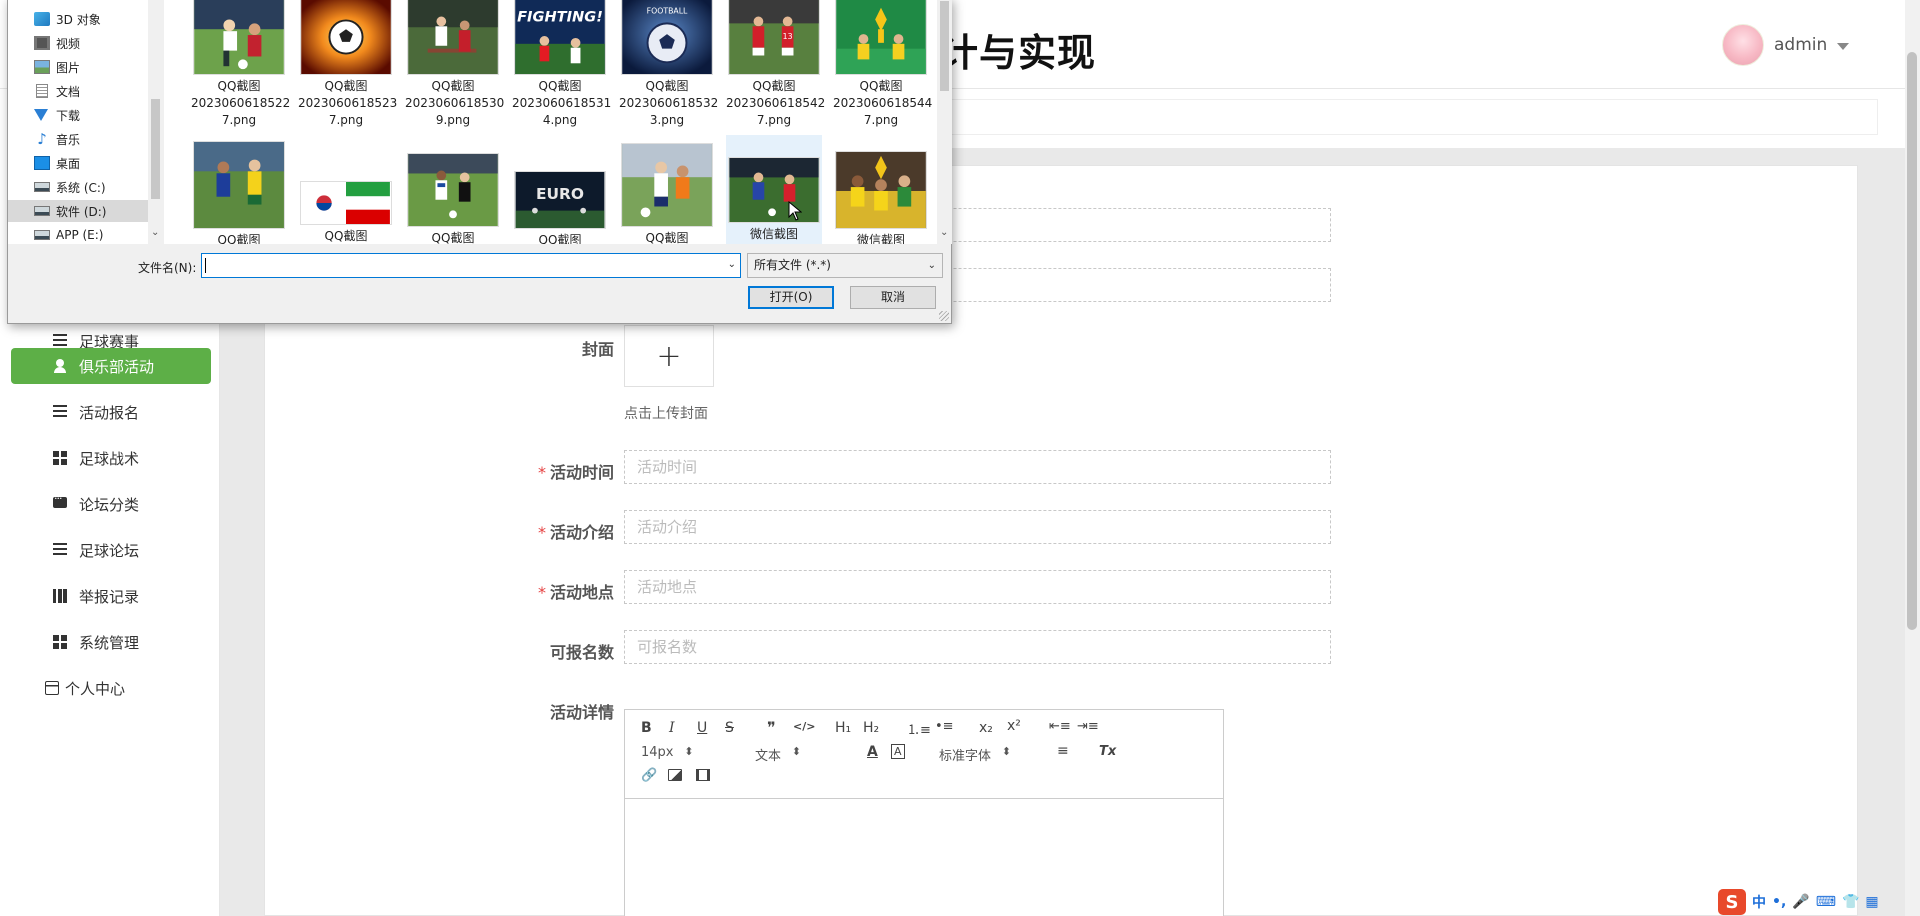 The image size is (1920, 916). Describe the element at coordinates (702, 728) in the screenshot. I see `underline-button: U` at that location.